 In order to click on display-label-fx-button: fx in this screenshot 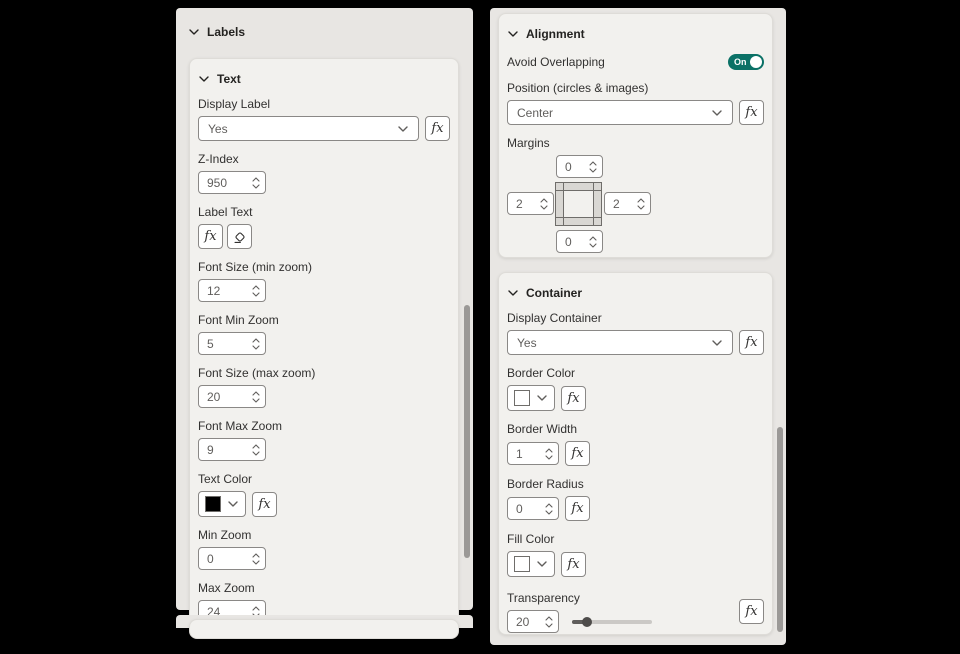, I will do `click(437, 128)`.